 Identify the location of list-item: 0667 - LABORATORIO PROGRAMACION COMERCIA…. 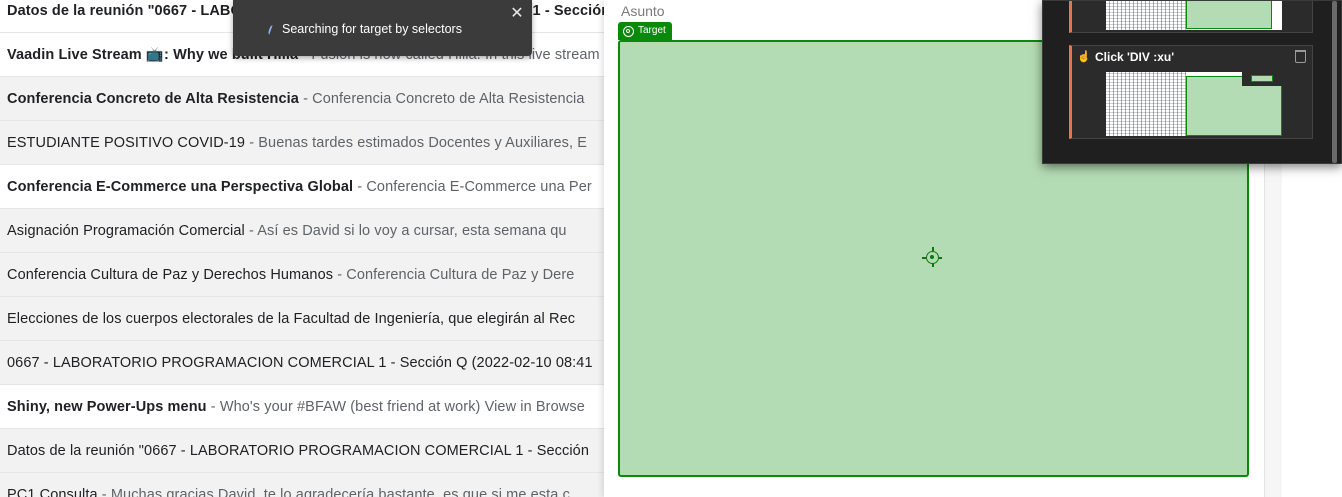
(305, 363).